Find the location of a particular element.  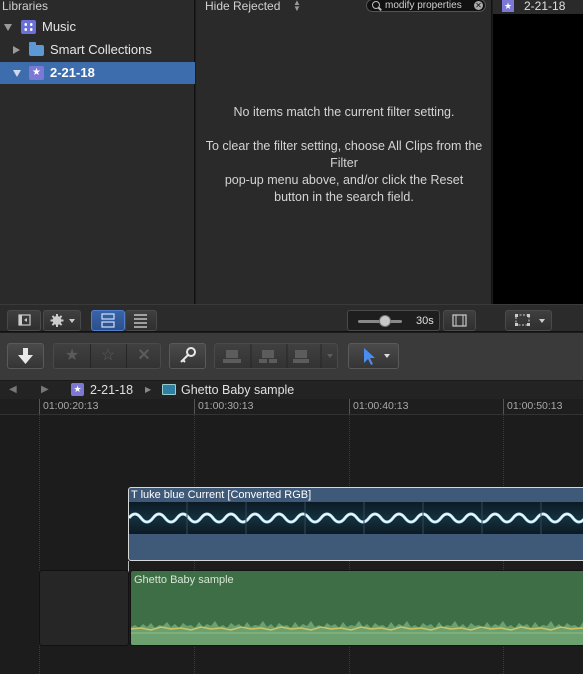

list-view-icon is located at coordinates (140, 321).